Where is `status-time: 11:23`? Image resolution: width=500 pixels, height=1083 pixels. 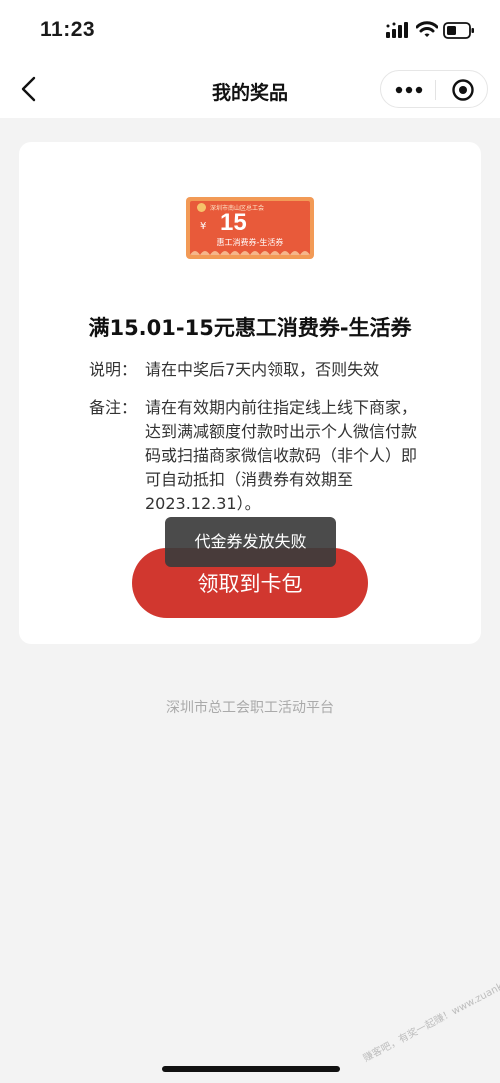
status-time: 11:23 is located at coordinates (68, 29).